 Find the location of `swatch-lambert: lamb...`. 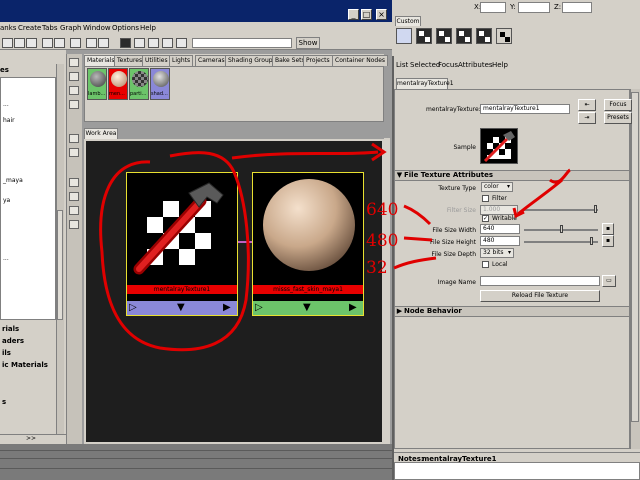

swatch-lambert: lamb... is located at coordinates (97, 84).